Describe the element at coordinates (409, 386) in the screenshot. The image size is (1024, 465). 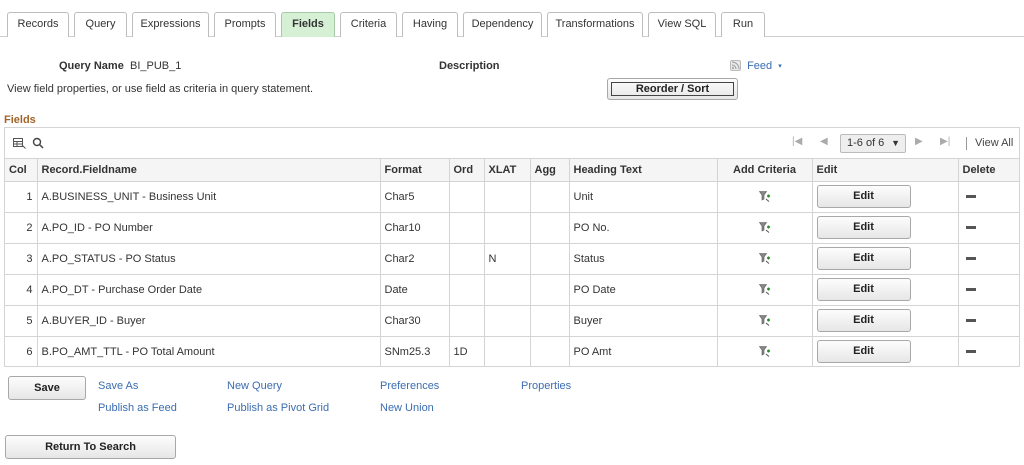
I see `preferences-link: Preferences` at that location.